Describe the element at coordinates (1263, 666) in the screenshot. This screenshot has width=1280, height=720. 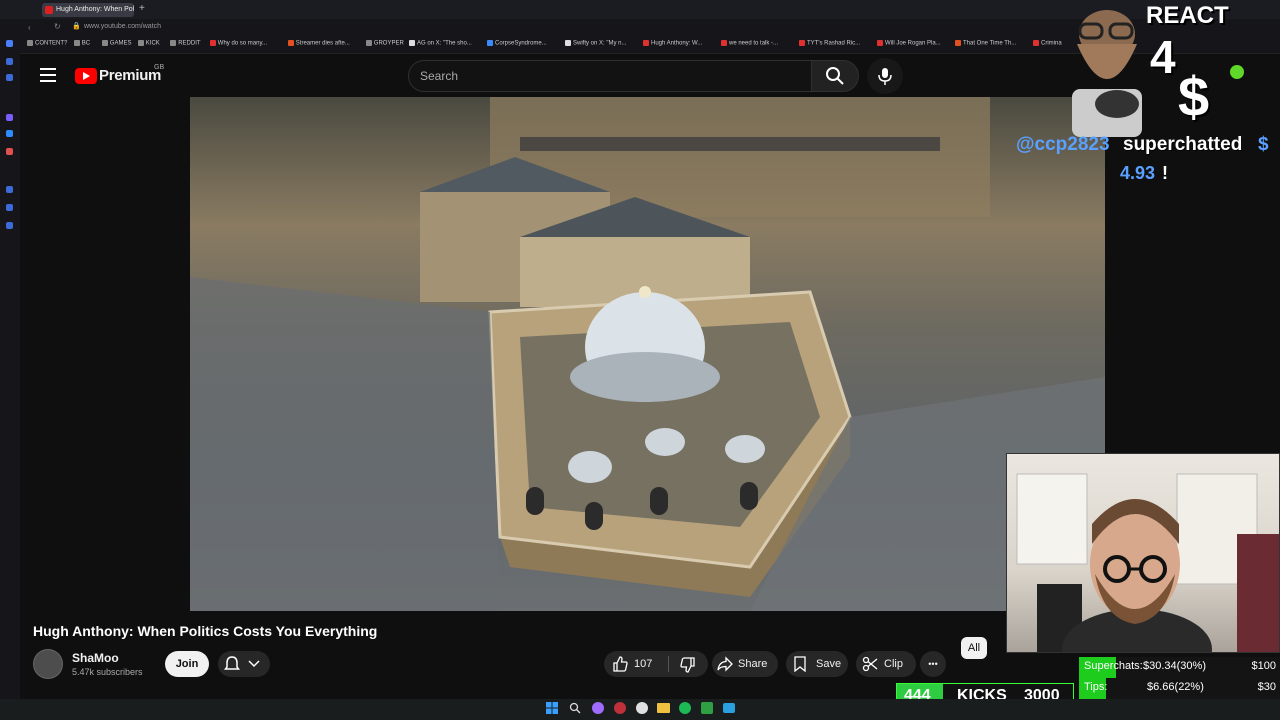
I see `goal-target: $100` at that location.